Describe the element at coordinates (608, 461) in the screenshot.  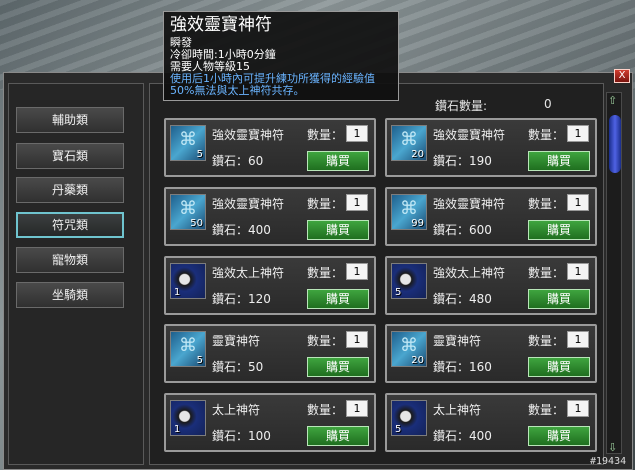
I see `image-watermark: #19434` at that location.